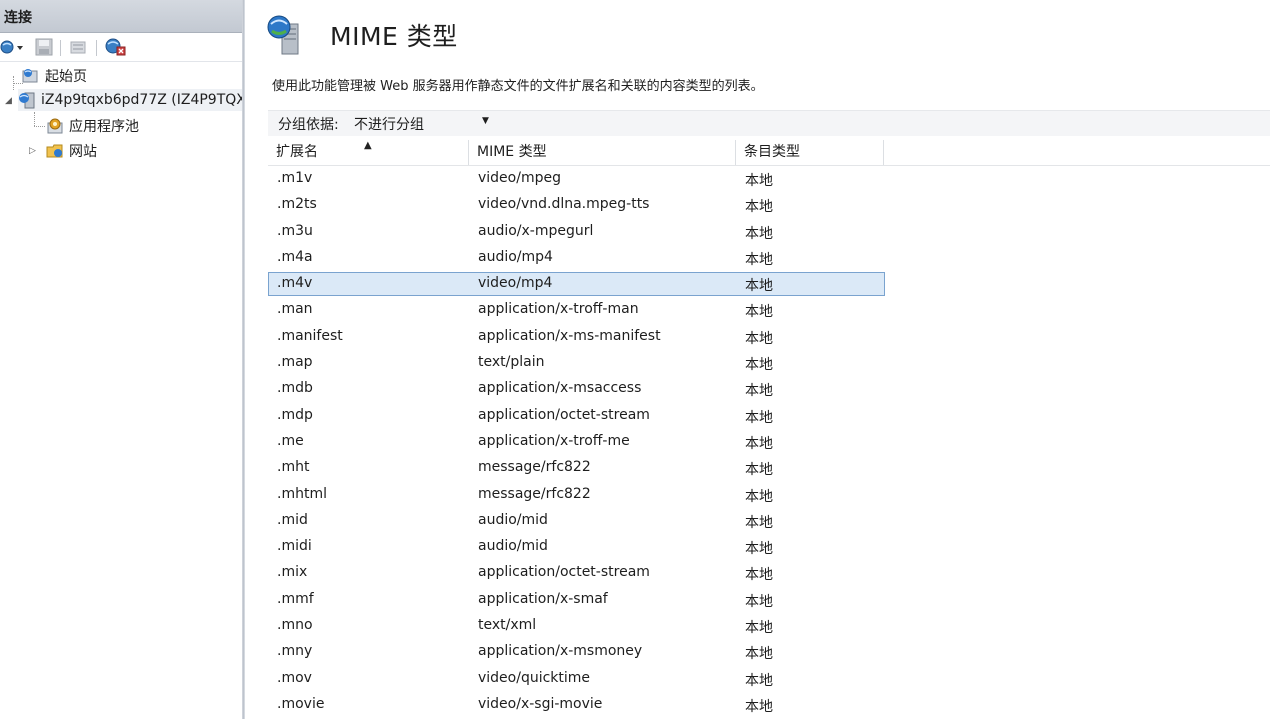  I want to click on tree-label-start-page: 起始页, so click(66, 77).